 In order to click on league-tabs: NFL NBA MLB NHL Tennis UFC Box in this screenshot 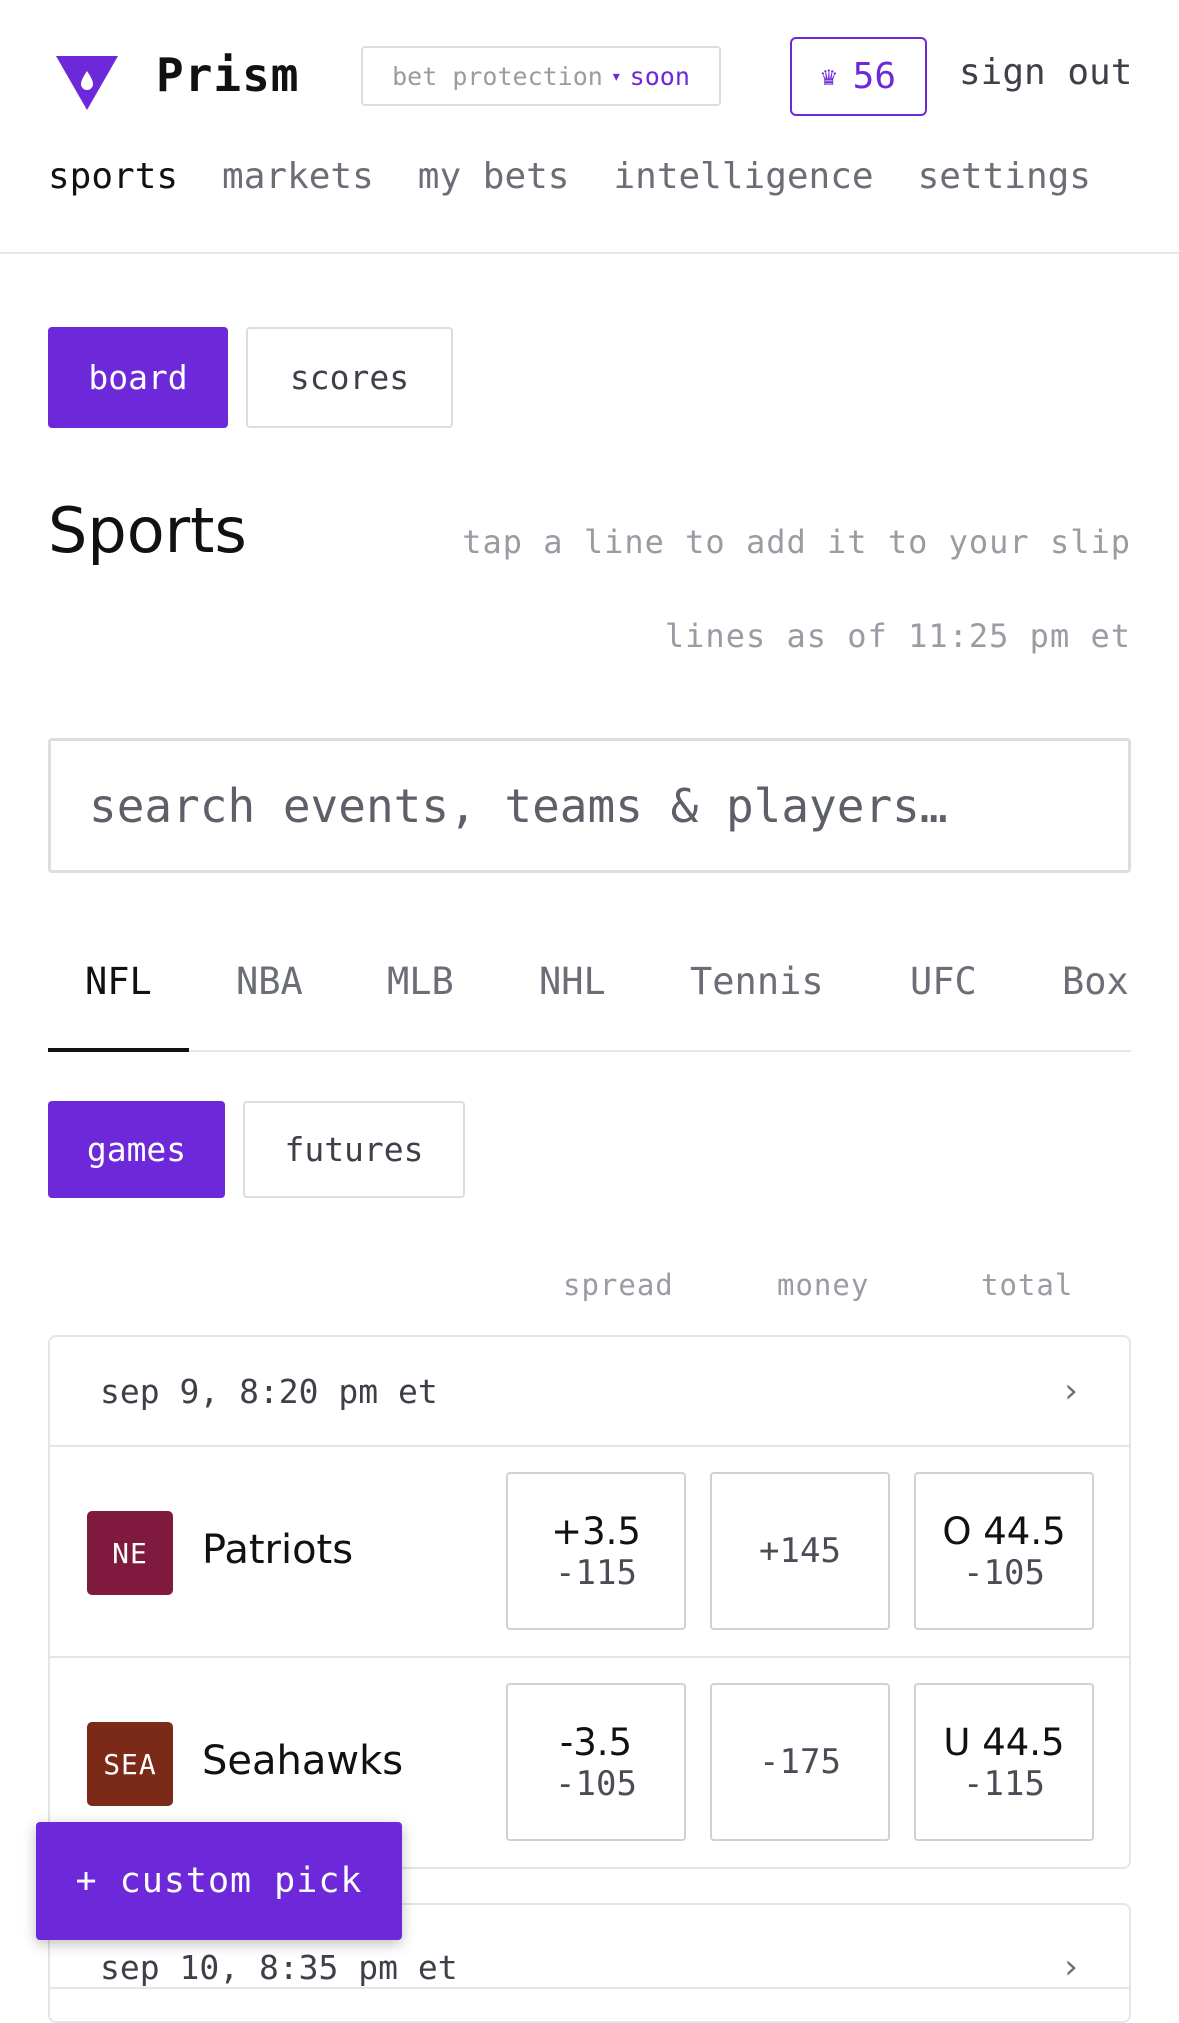, I will do `click(589, 1000)`.